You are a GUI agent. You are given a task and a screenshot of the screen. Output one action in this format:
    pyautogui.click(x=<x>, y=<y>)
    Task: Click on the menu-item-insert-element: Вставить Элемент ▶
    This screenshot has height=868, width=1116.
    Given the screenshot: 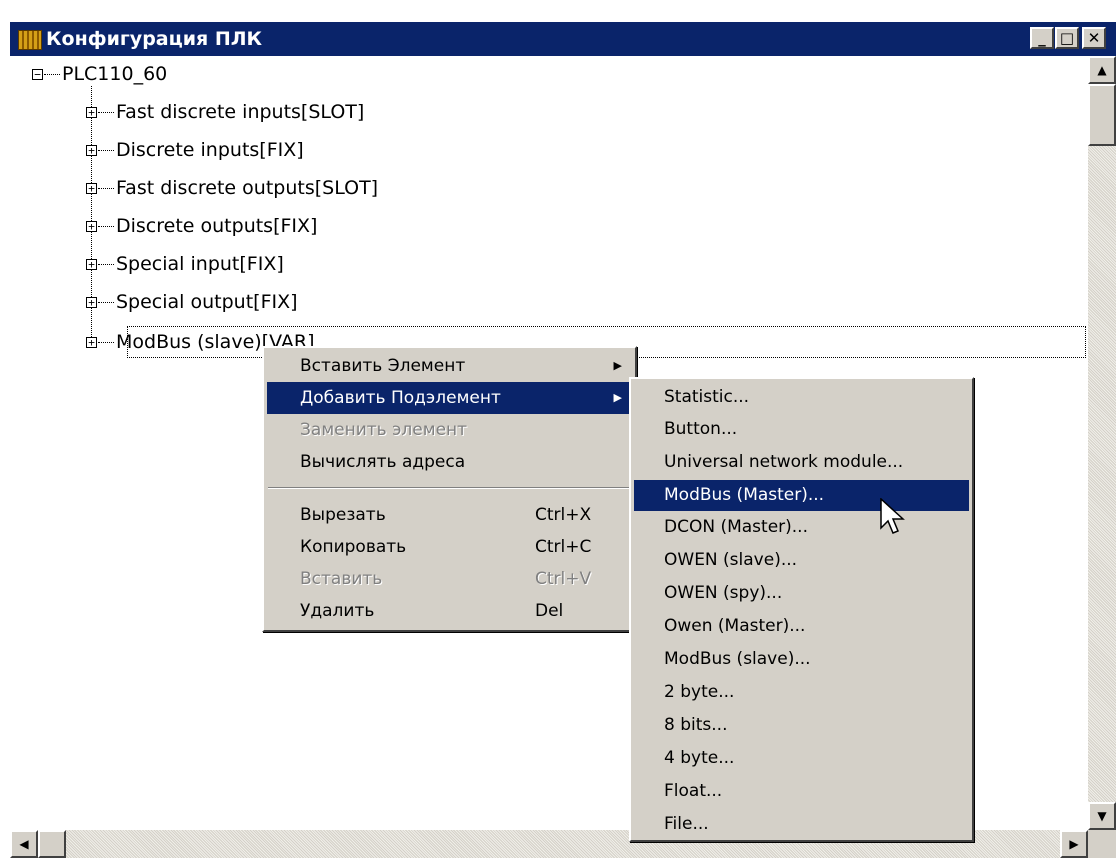 What is the action you would take?
    pyautogui.click(x=449, y=366)
    